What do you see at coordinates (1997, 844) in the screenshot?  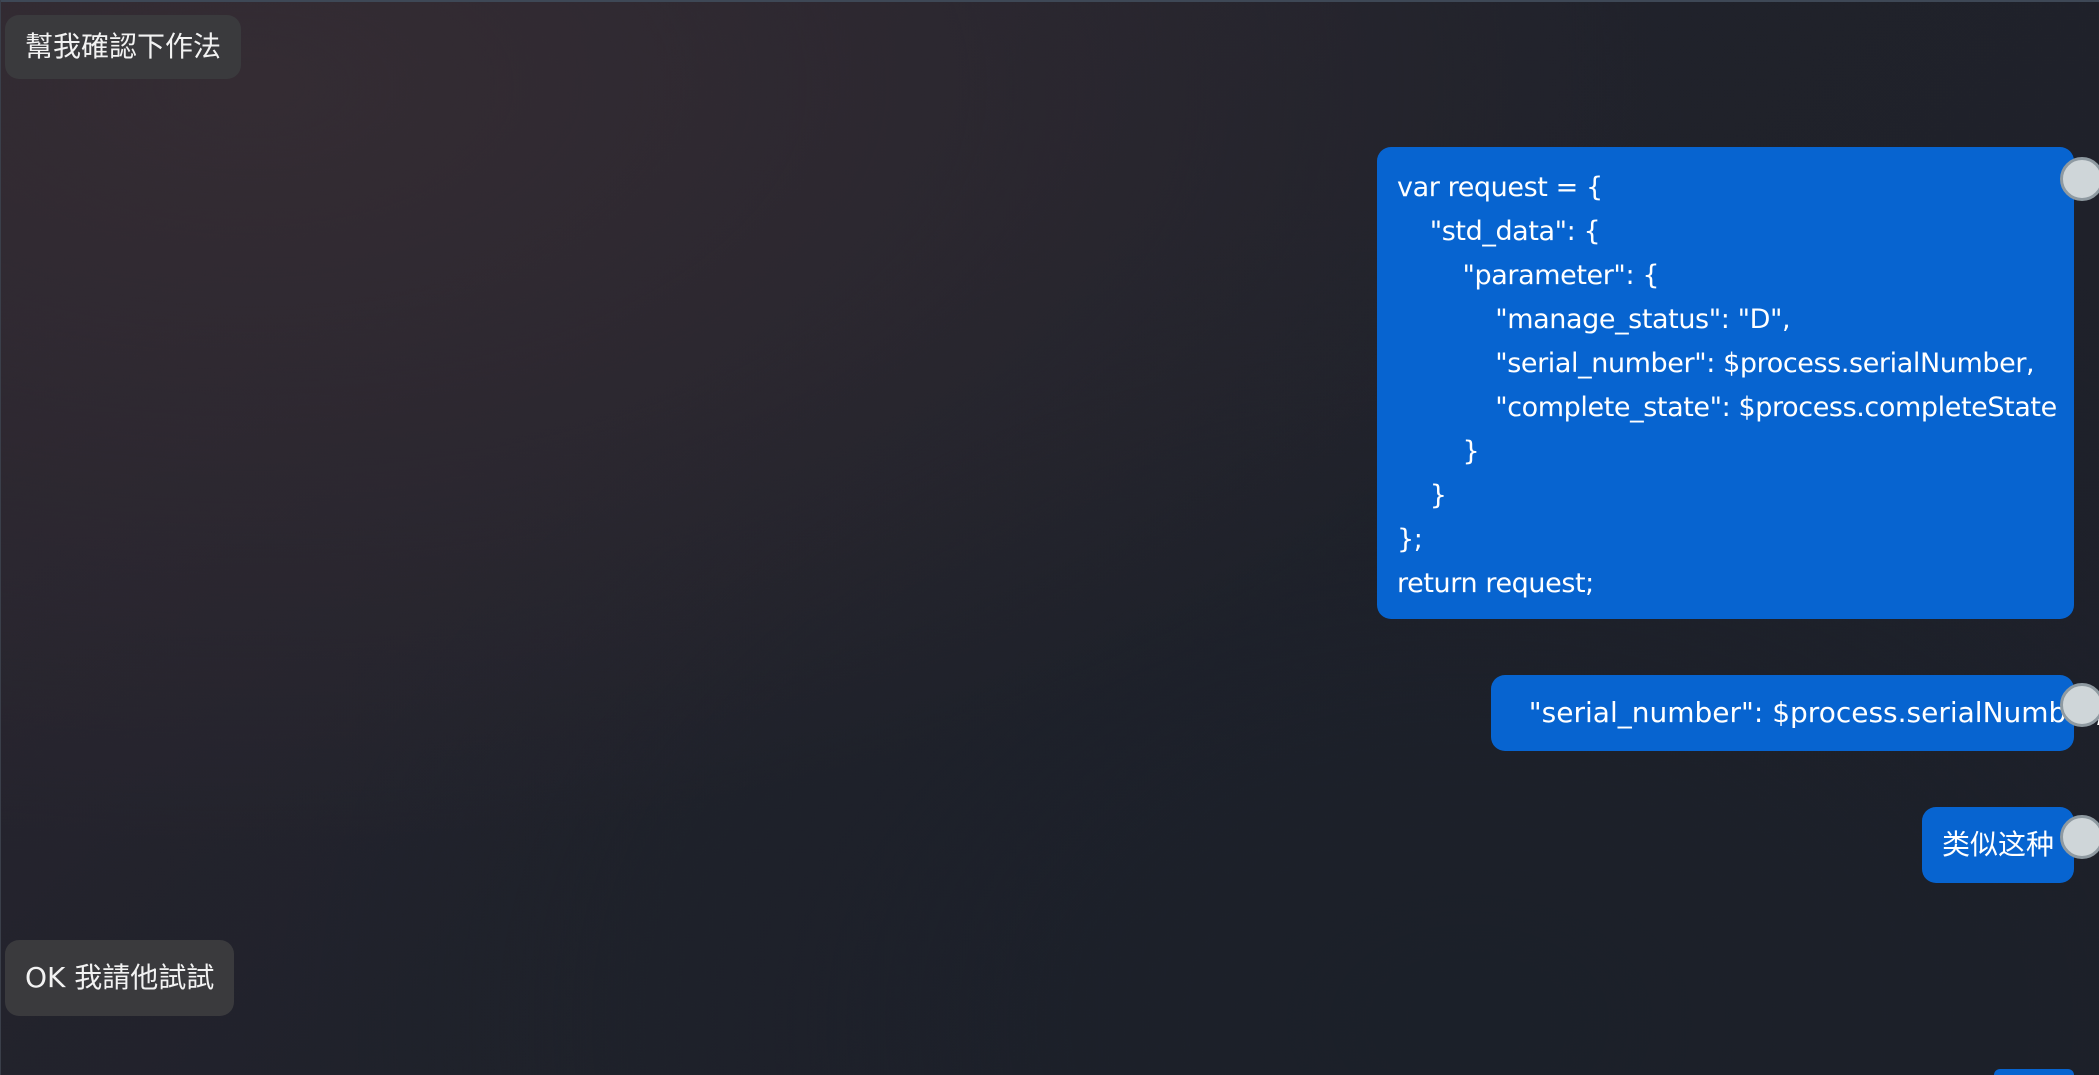 I see `message-text: 类似这种` at bounding box center [1997, 844].